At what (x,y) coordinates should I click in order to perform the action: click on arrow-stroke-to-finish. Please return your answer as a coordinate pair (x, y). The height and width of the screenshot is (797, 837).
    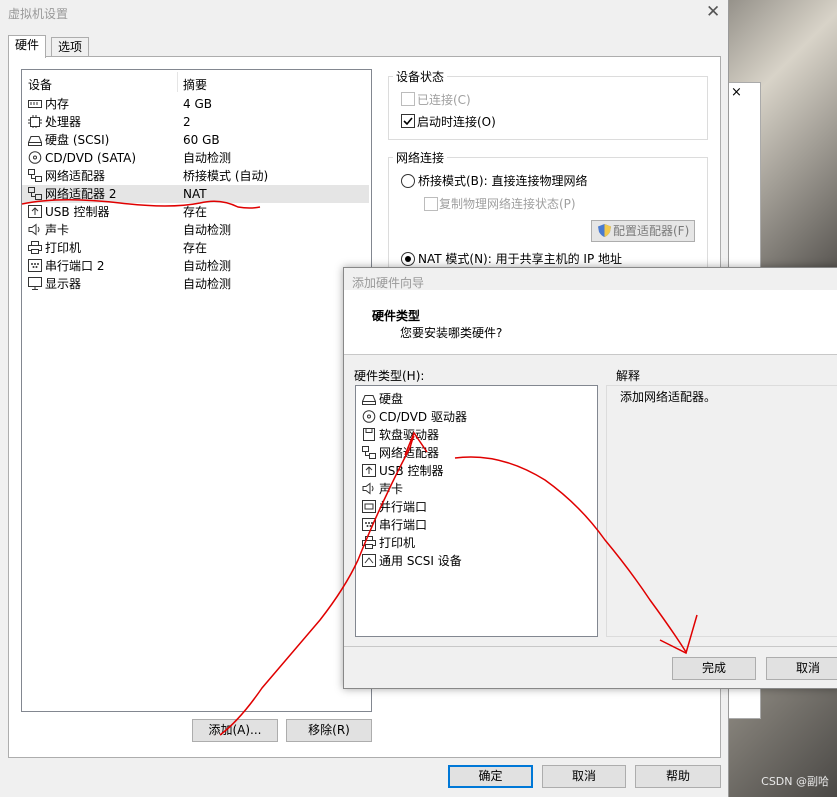
    Looking at the image, I should click on (570, 554).